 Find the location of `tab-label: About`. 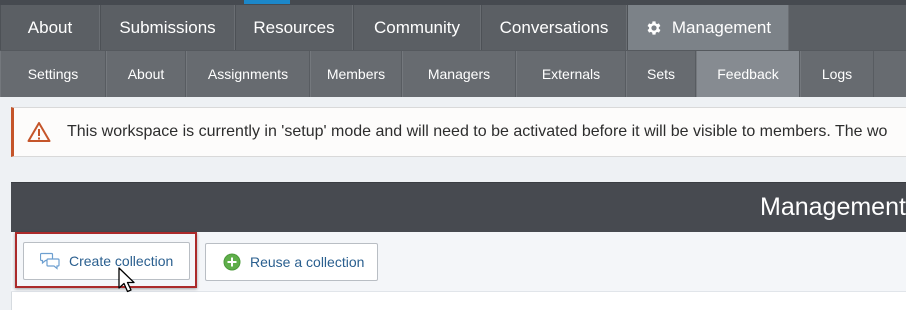

tab-label: About is located at coordinates (50, 27).